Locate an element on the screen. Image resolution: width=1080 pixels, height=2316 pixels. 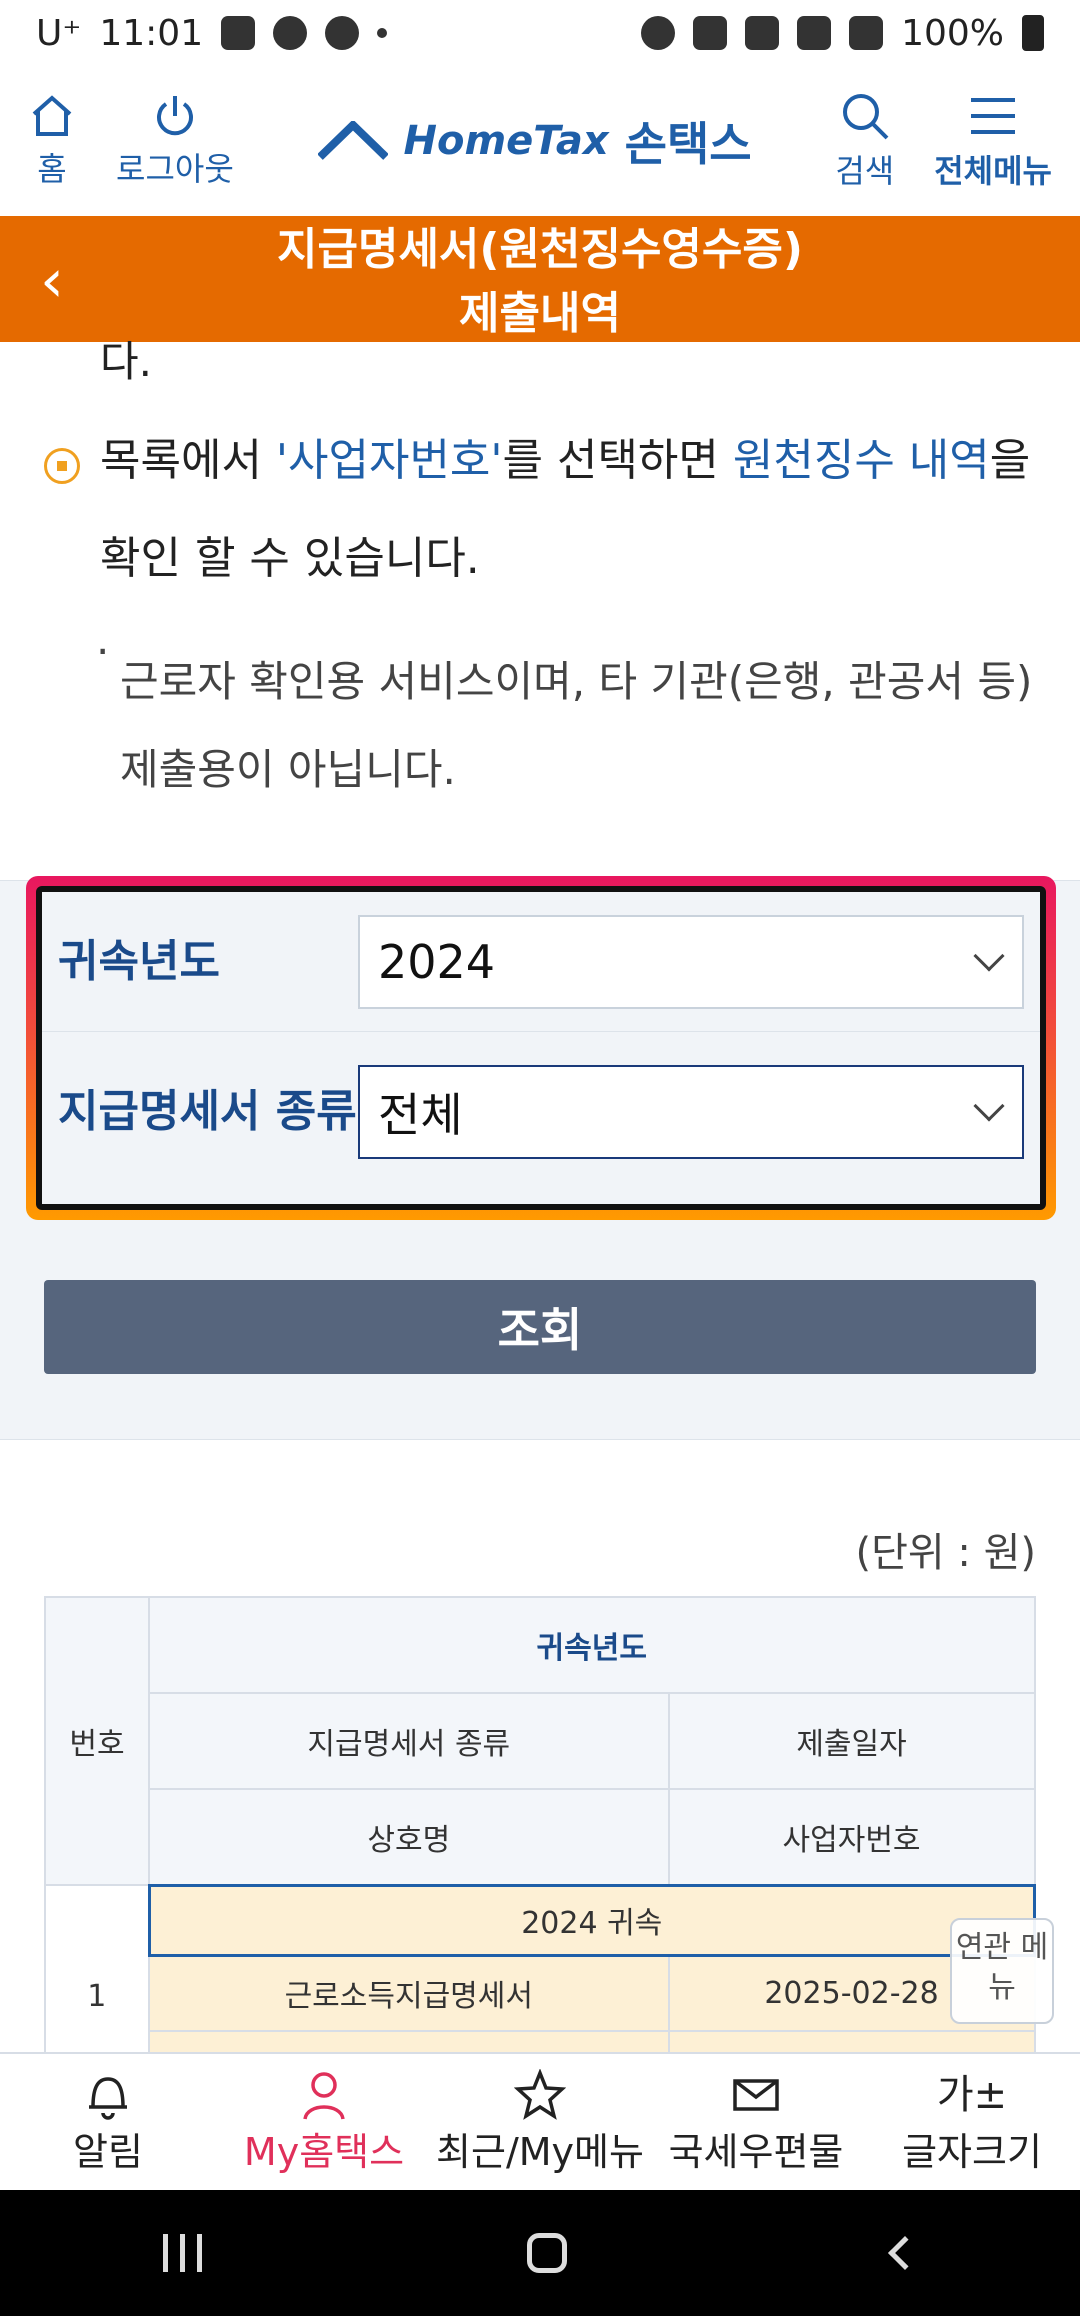
home-label: 홈 is located at coordinates (52, 169).